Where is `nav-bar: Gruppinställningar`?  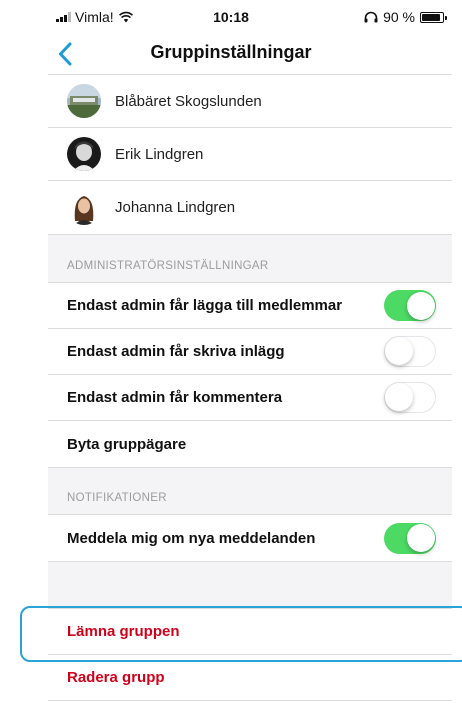 nav-bar: Gruppinställningar is located at coordinates (231, 54).